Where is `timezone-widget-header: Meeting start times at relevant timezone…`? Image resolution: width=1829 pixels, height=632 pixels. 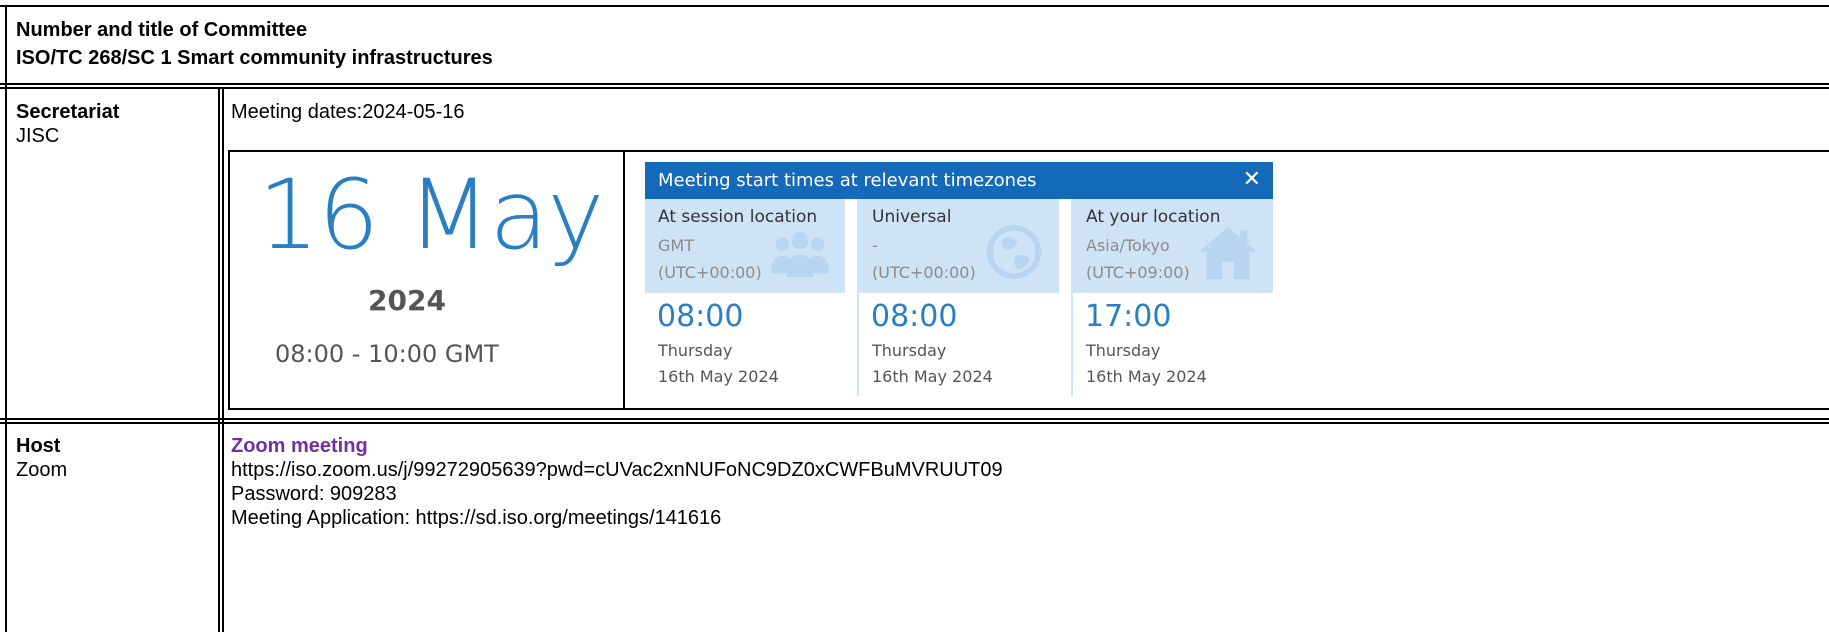
timezone-widget-header: Meeting start times at relevant timezone… is located at coordinates (959, 180).